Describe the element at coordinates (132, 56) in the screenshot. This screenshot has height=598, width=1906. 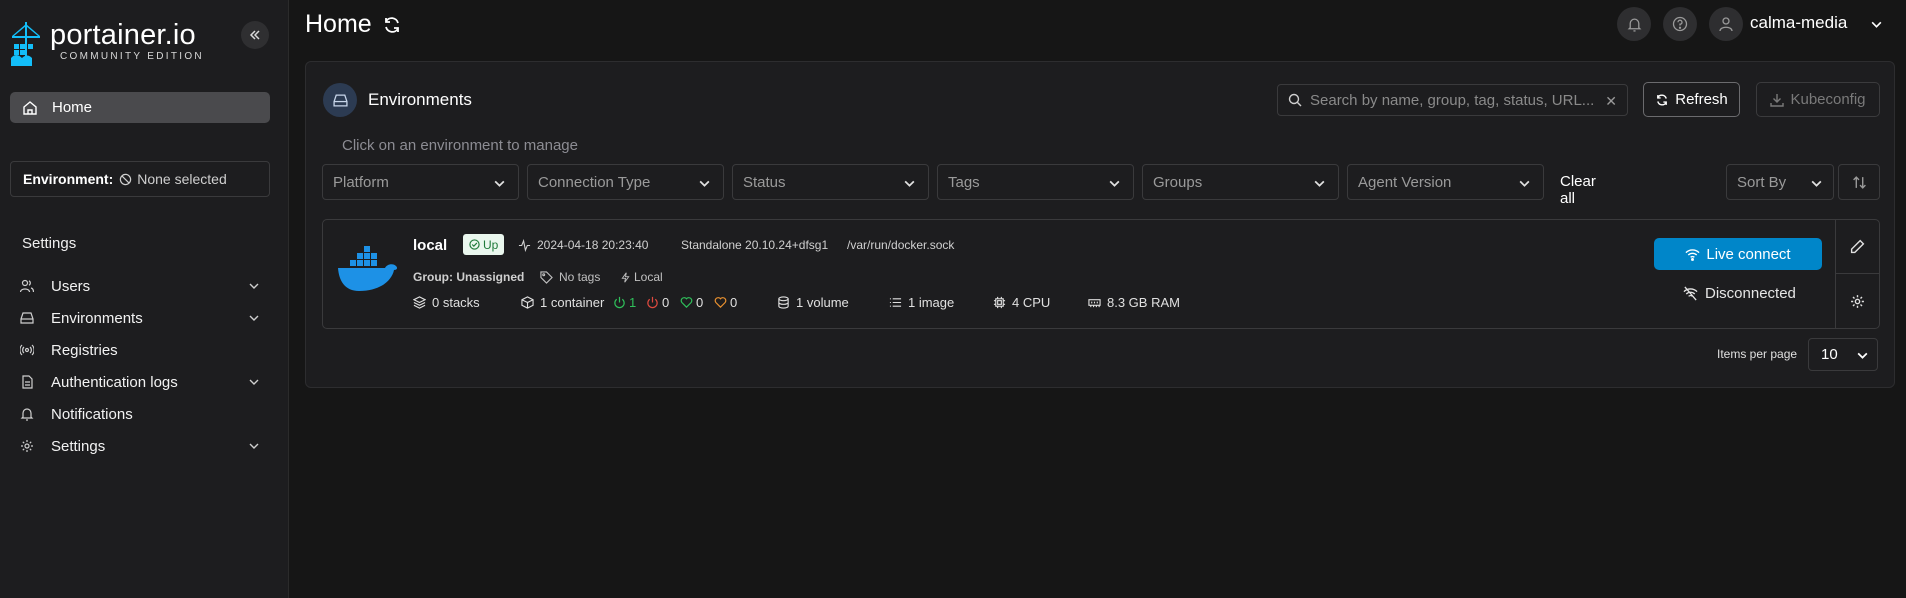
I see `brand-edition: COMMUNITY EDITION` at that location.